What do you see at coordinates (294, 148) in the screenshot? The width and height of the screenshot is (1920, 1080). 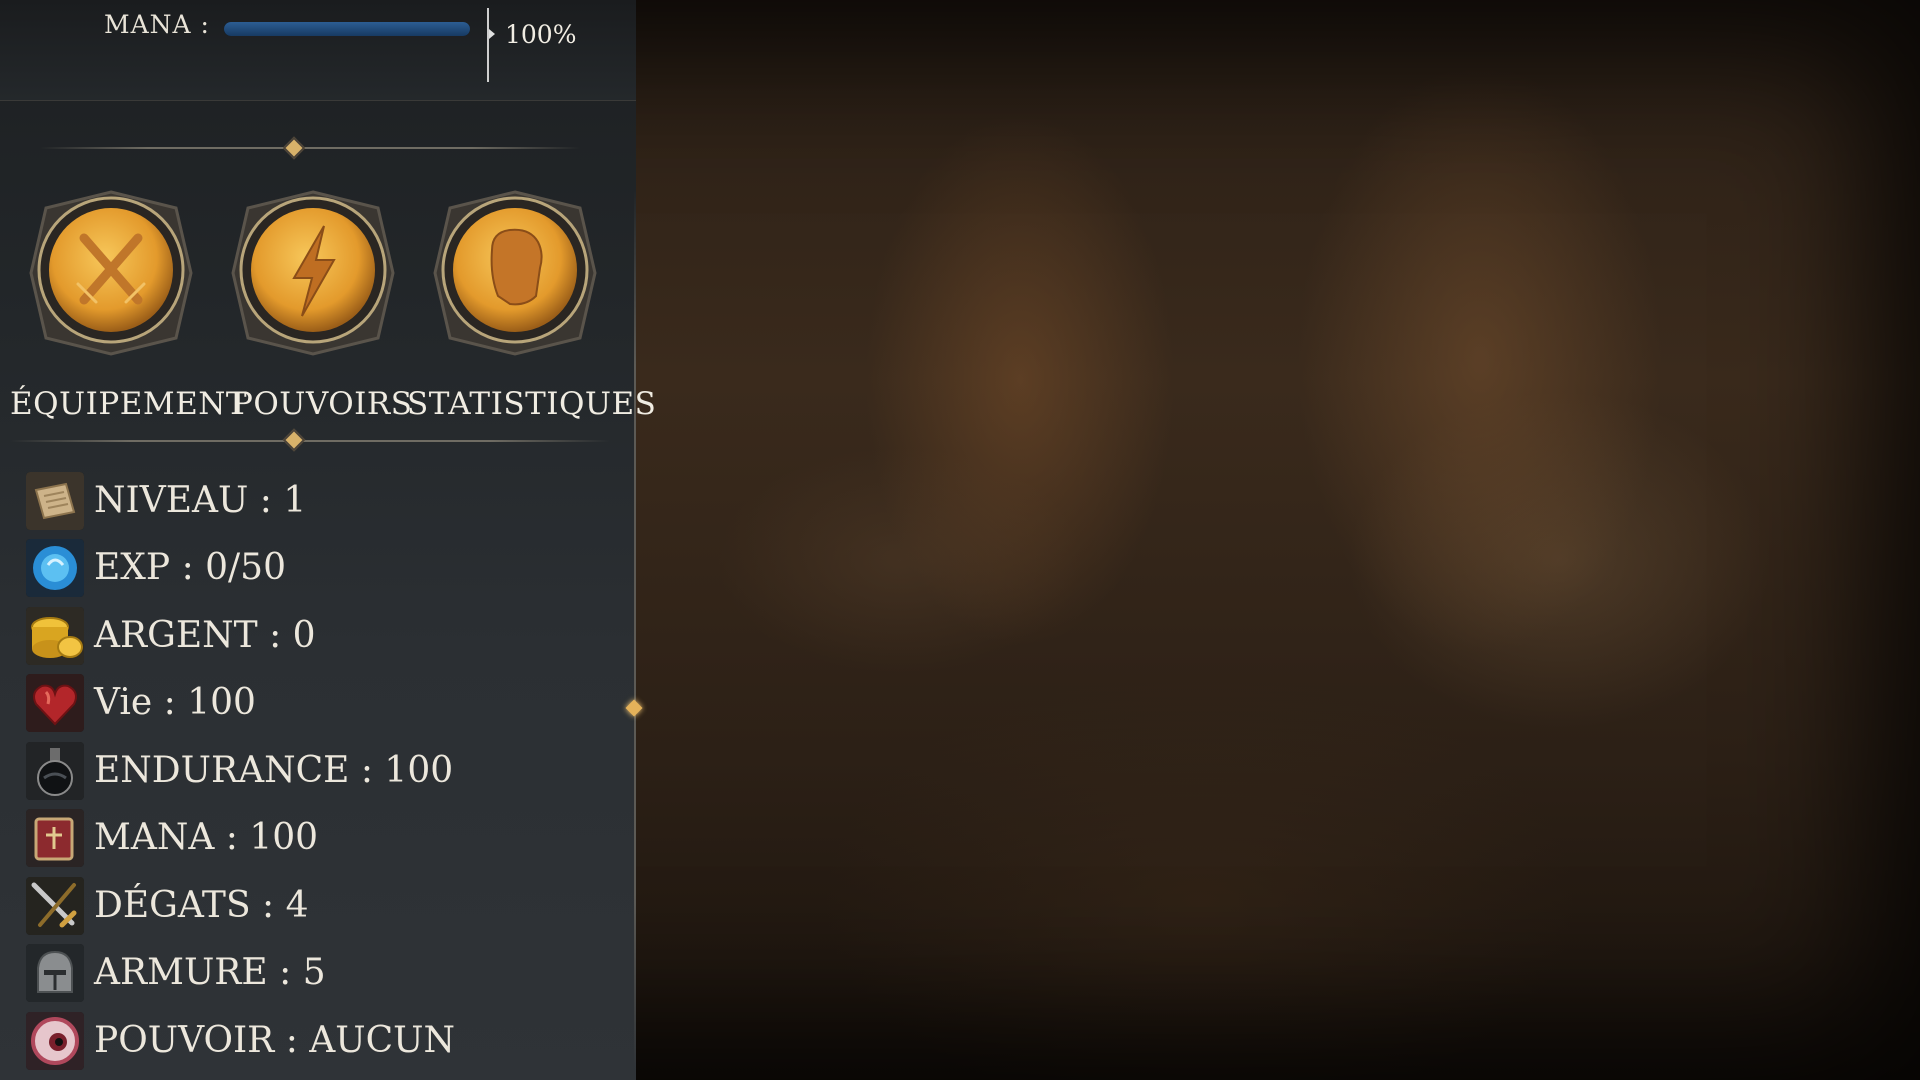 I see `separator-gem-icon` at bounding box center [294, 148].